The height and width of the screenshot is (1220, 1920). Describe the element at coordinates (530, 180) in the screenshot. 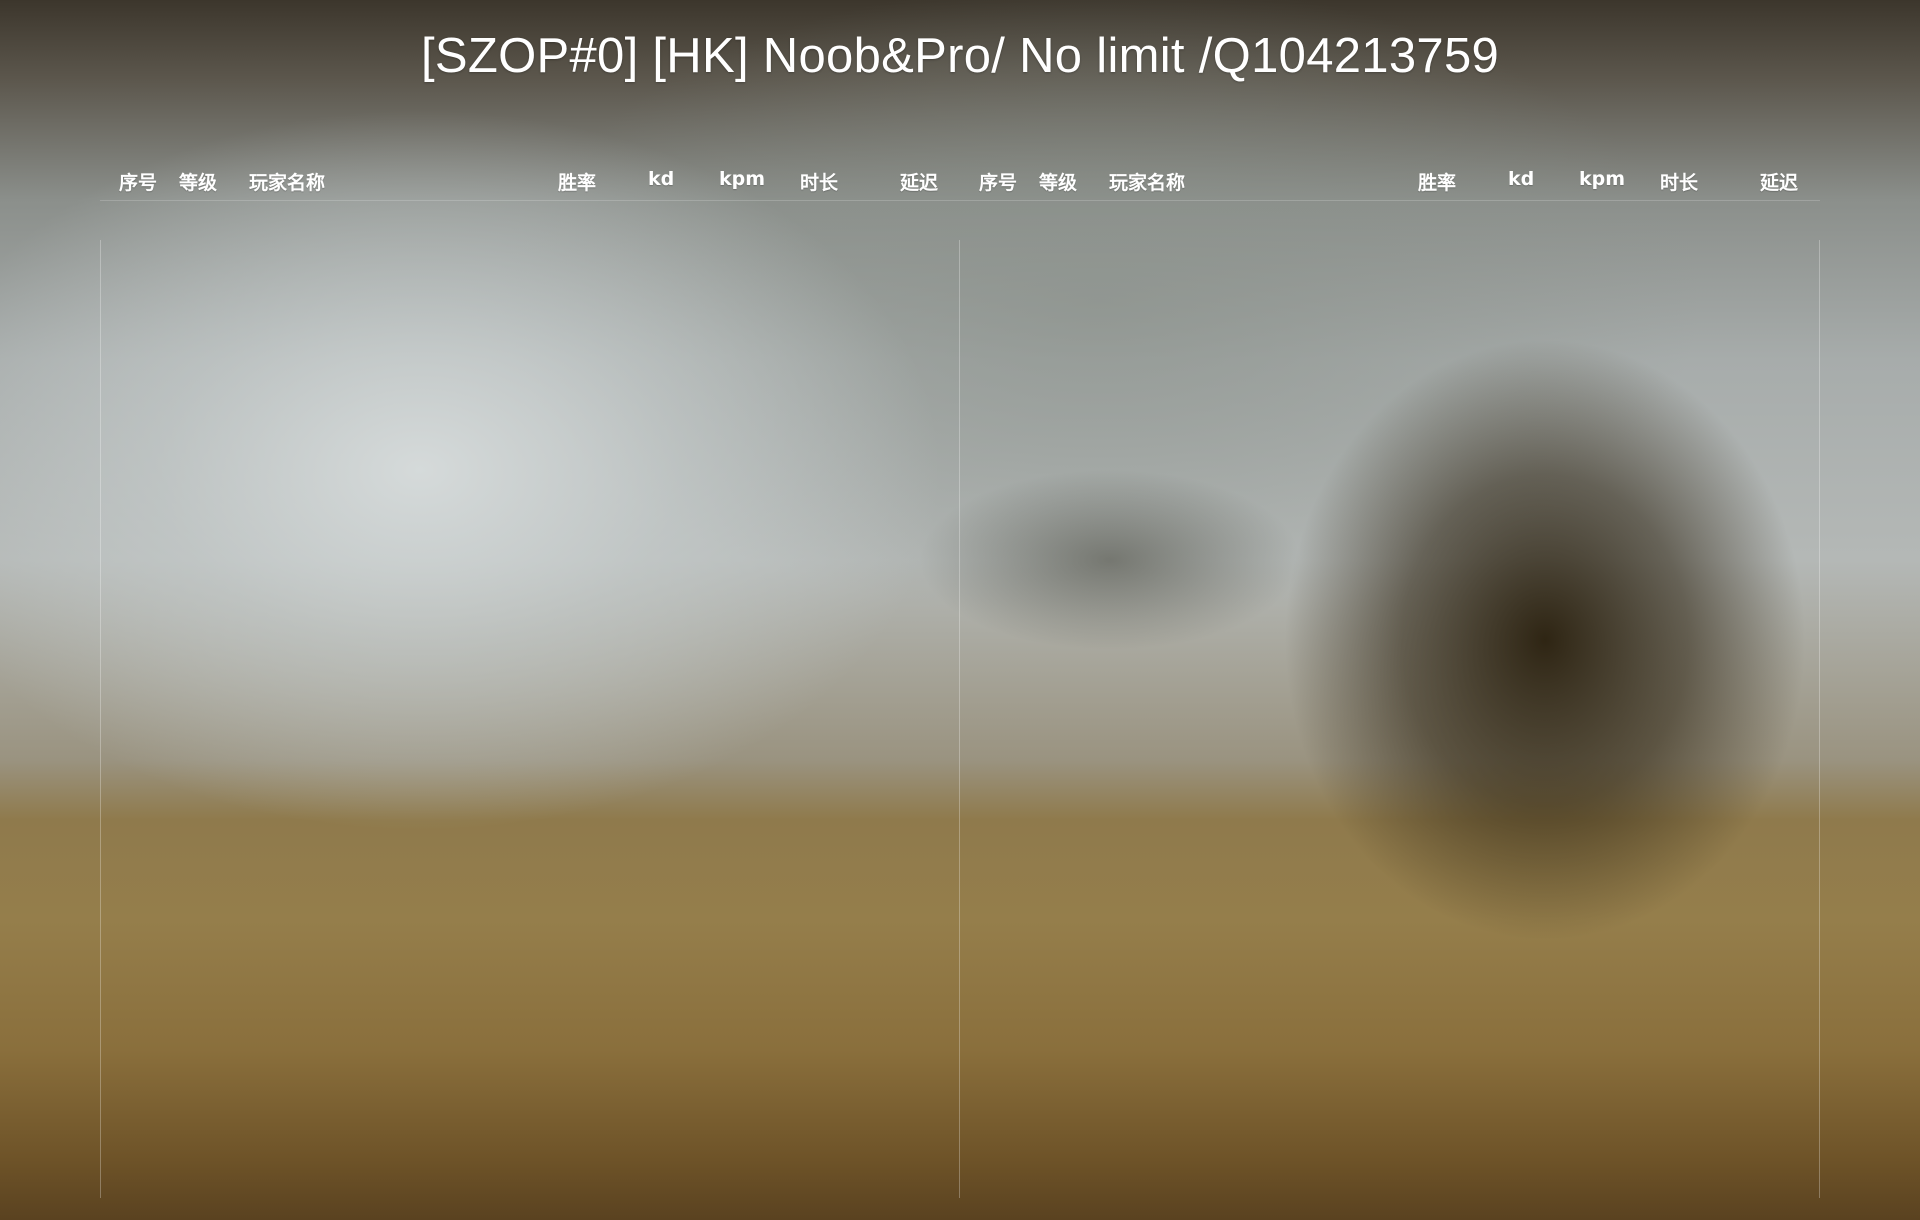

I see `team-1-header: 序号 等级 玩家名称 胜率 kd kpm 时长 延迟` at that location.